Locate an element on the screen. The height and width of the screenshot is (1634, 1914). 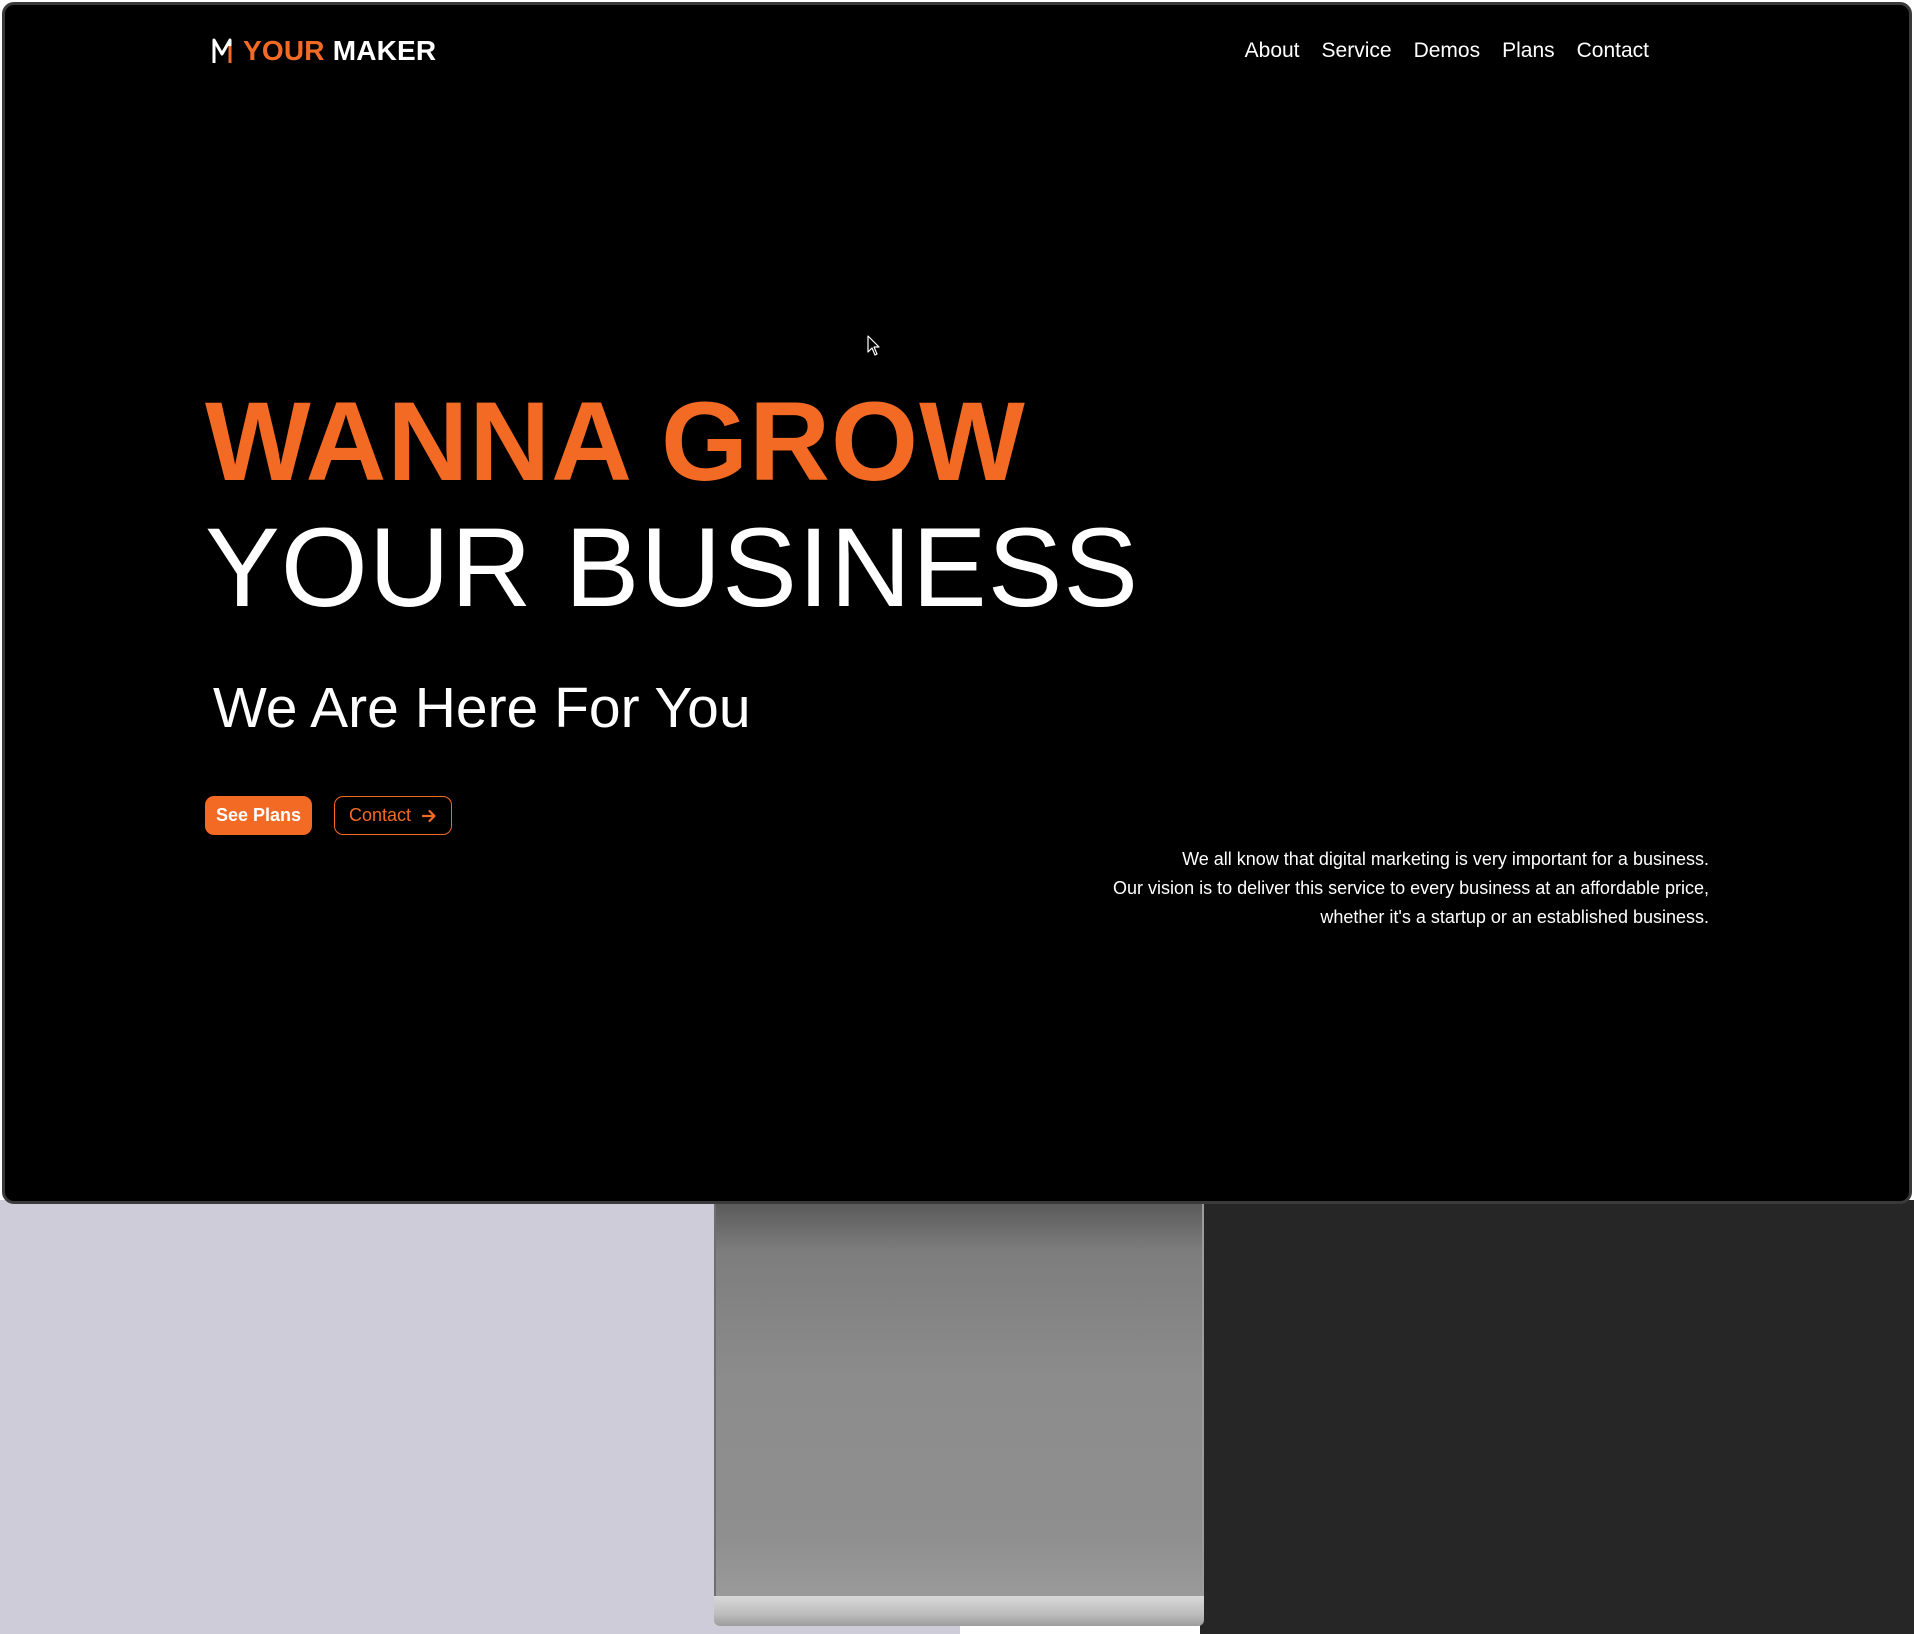
hero-headline-accent: WANNA GROW is located at coordinates (615, 441).